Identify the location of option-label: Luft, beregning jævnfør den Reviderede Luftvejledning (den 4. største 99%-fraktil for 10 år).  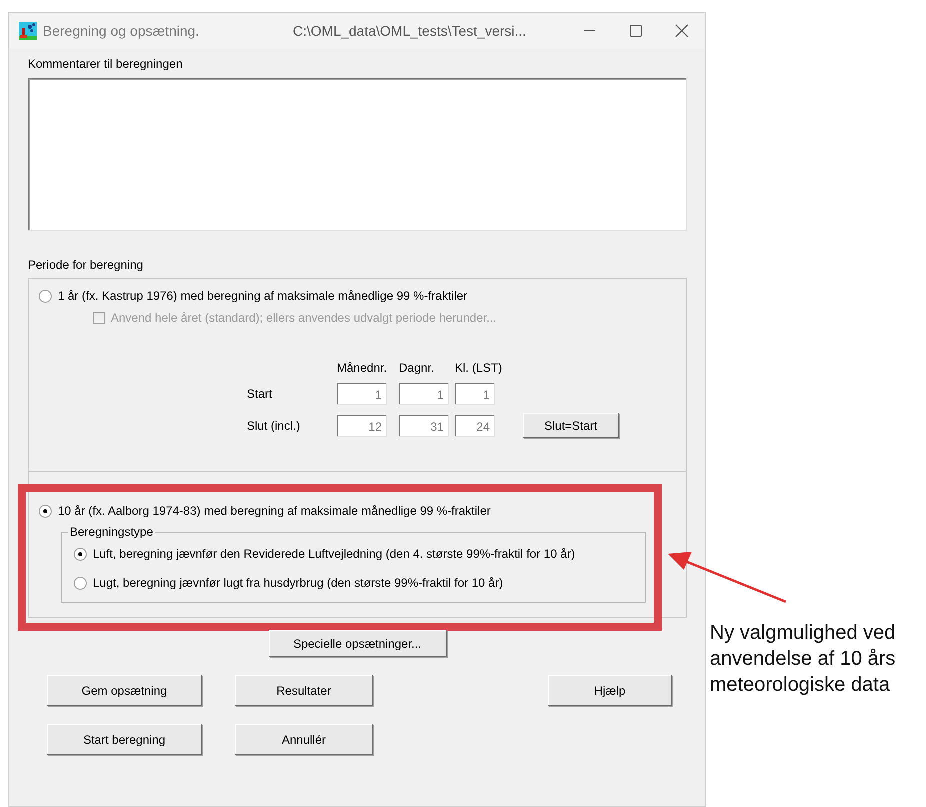
(334, 554).